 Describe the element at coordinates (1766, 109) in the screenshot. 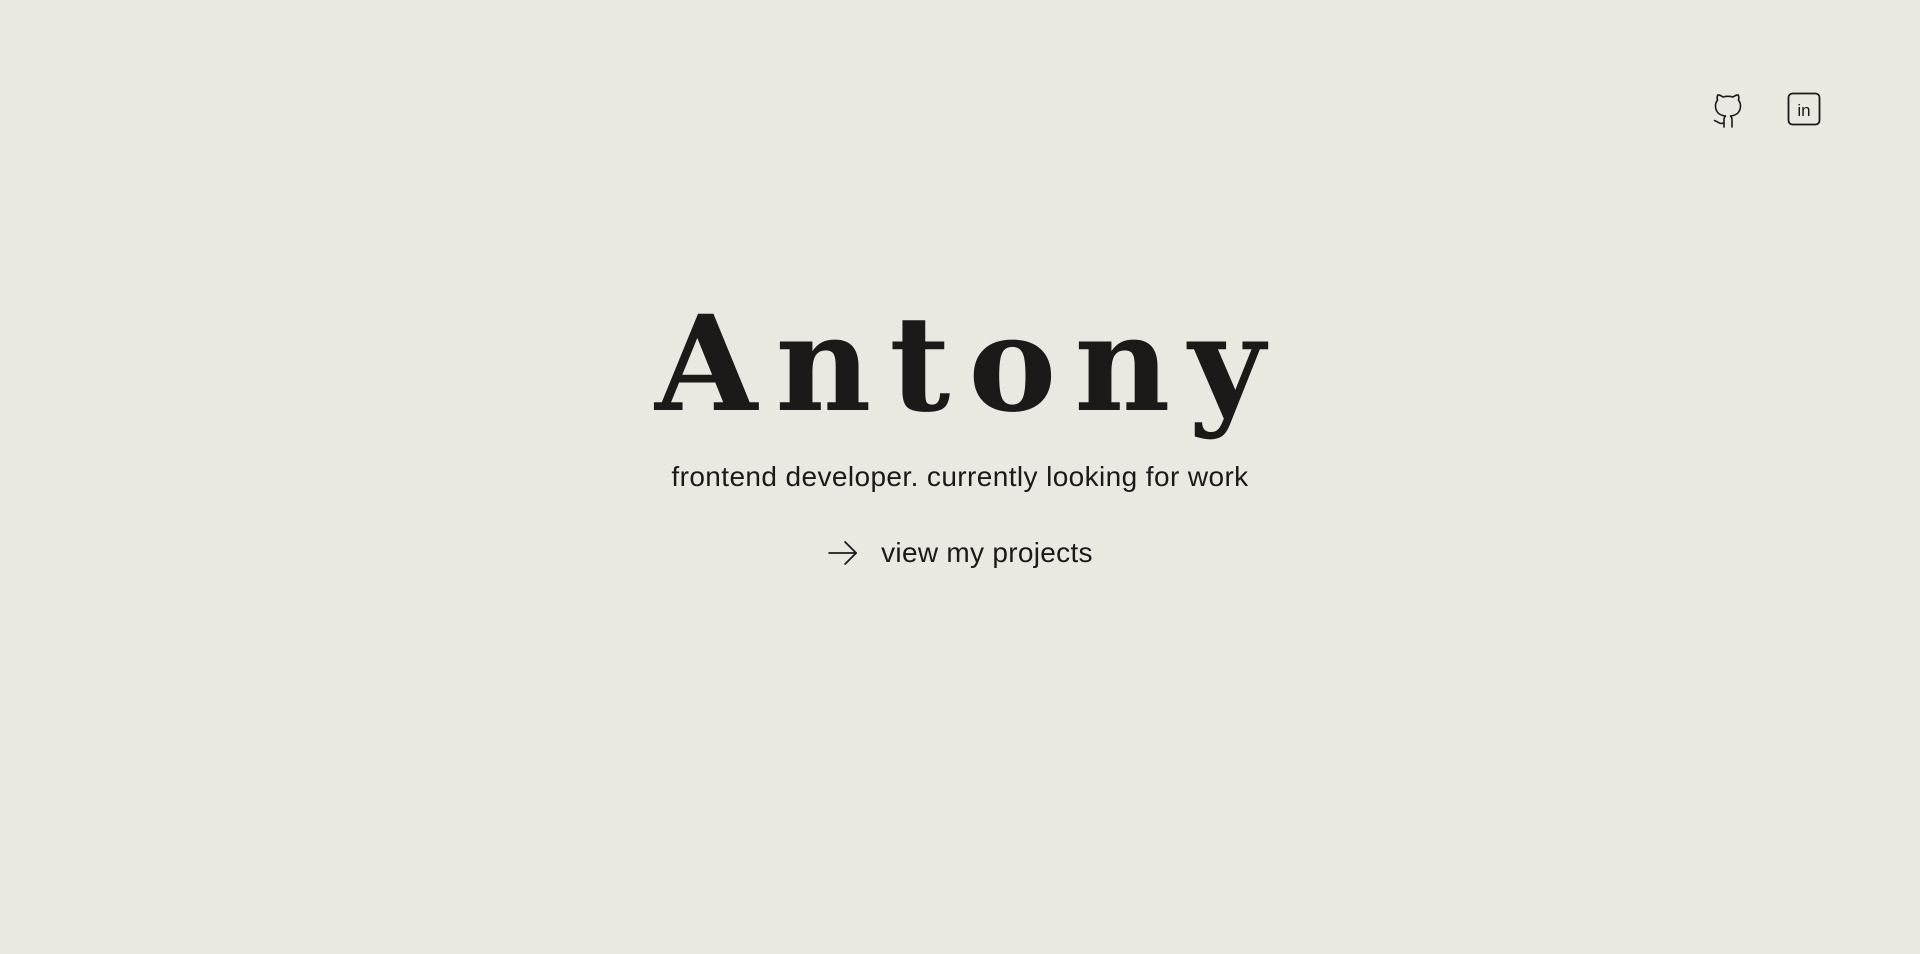

I see `social-links: in` at that location.